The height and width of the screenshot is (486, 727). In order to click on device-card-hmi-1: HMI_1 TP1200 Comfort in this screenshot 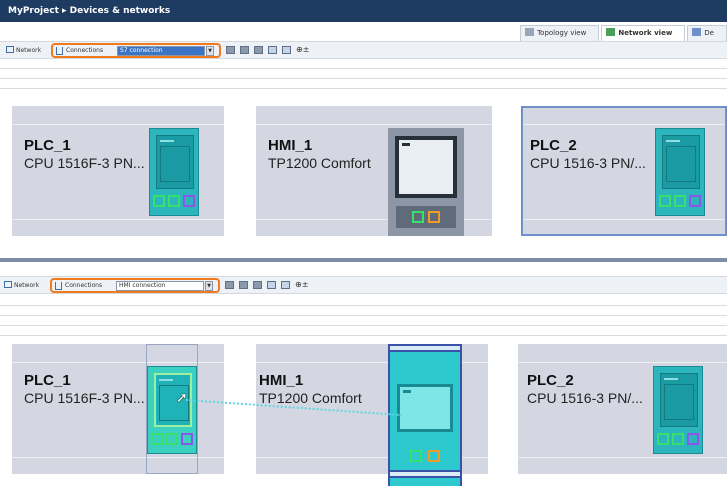, I will do `click(374, 171)`.